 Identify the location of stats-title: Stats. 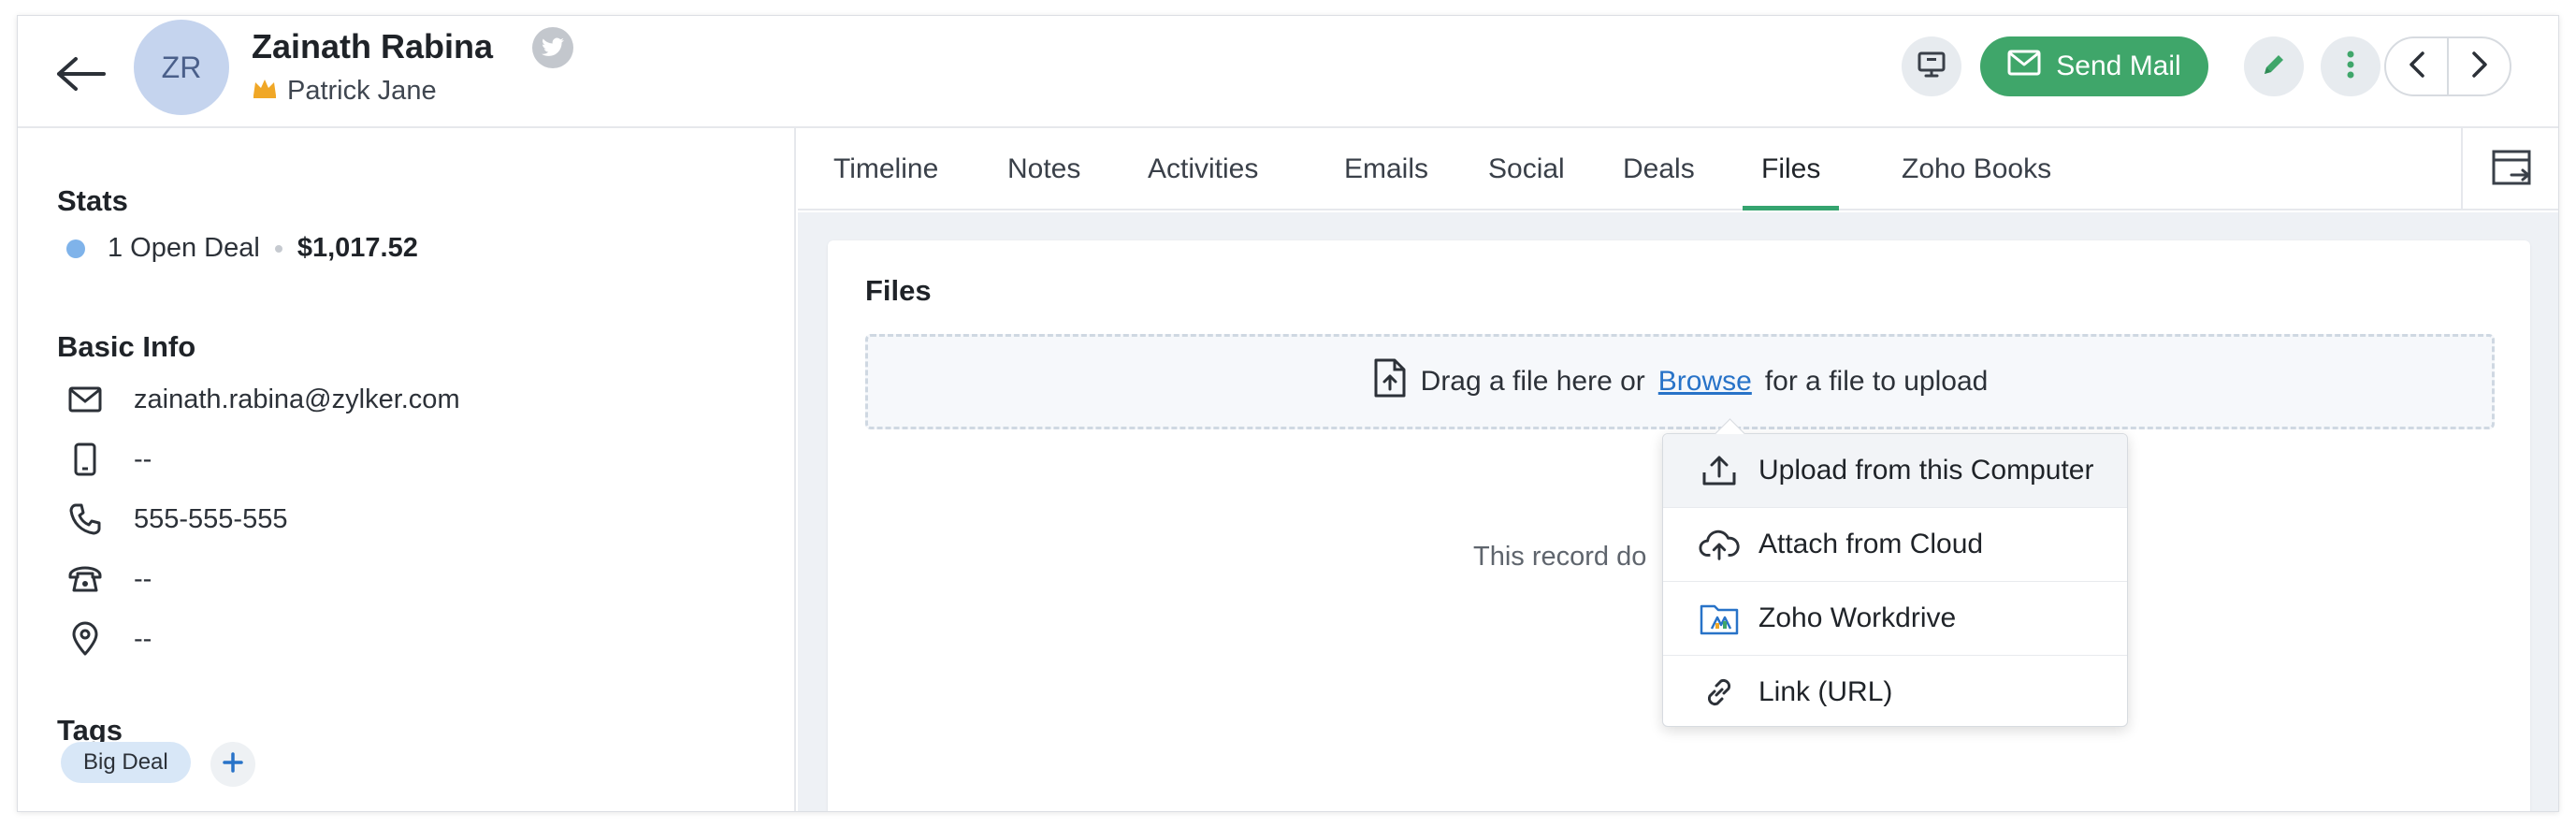
(92, 200).